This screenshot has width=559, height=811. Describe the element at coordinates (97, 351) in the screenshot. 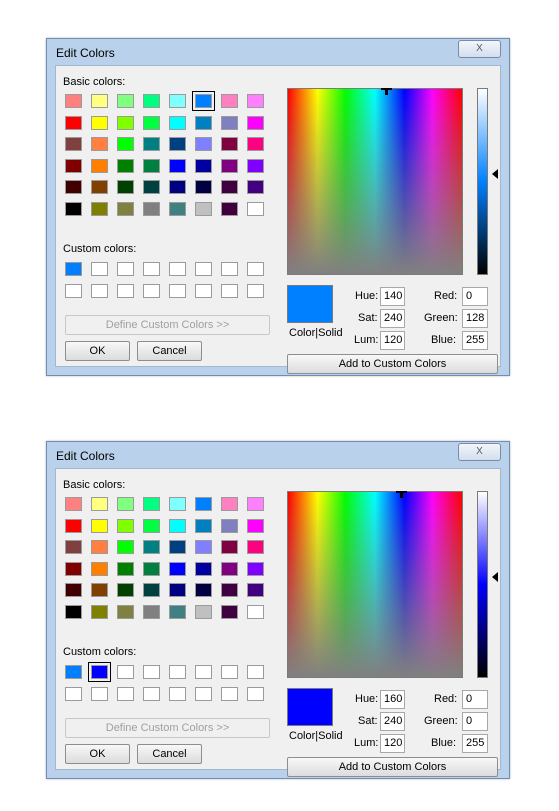

I see `ok-button: OK` at that location.